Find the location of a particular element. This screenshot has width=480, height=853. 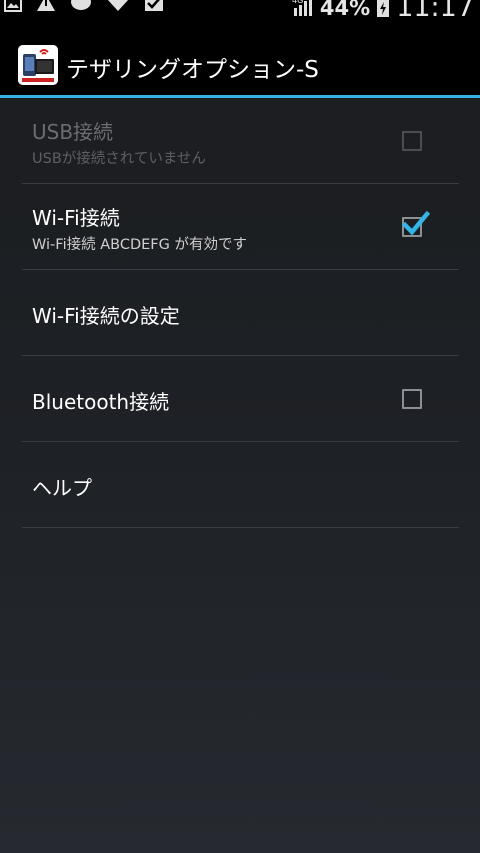

tethering-app-icon is located at coordinates (38, 65).